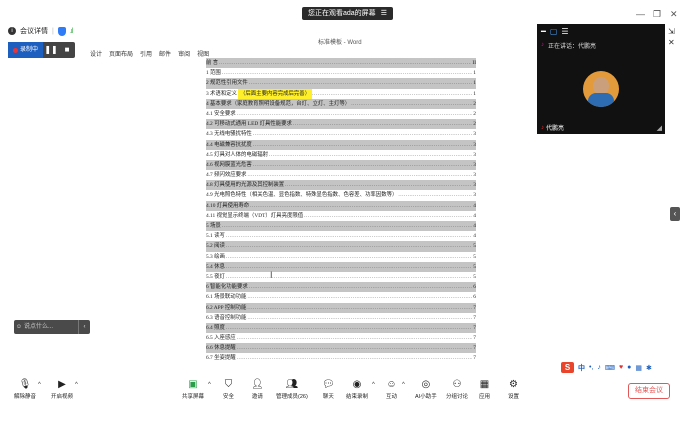 The width and height of the screenshot is (688, 423). I want to click on unmute-label: 解除静音, so click(25, 397).